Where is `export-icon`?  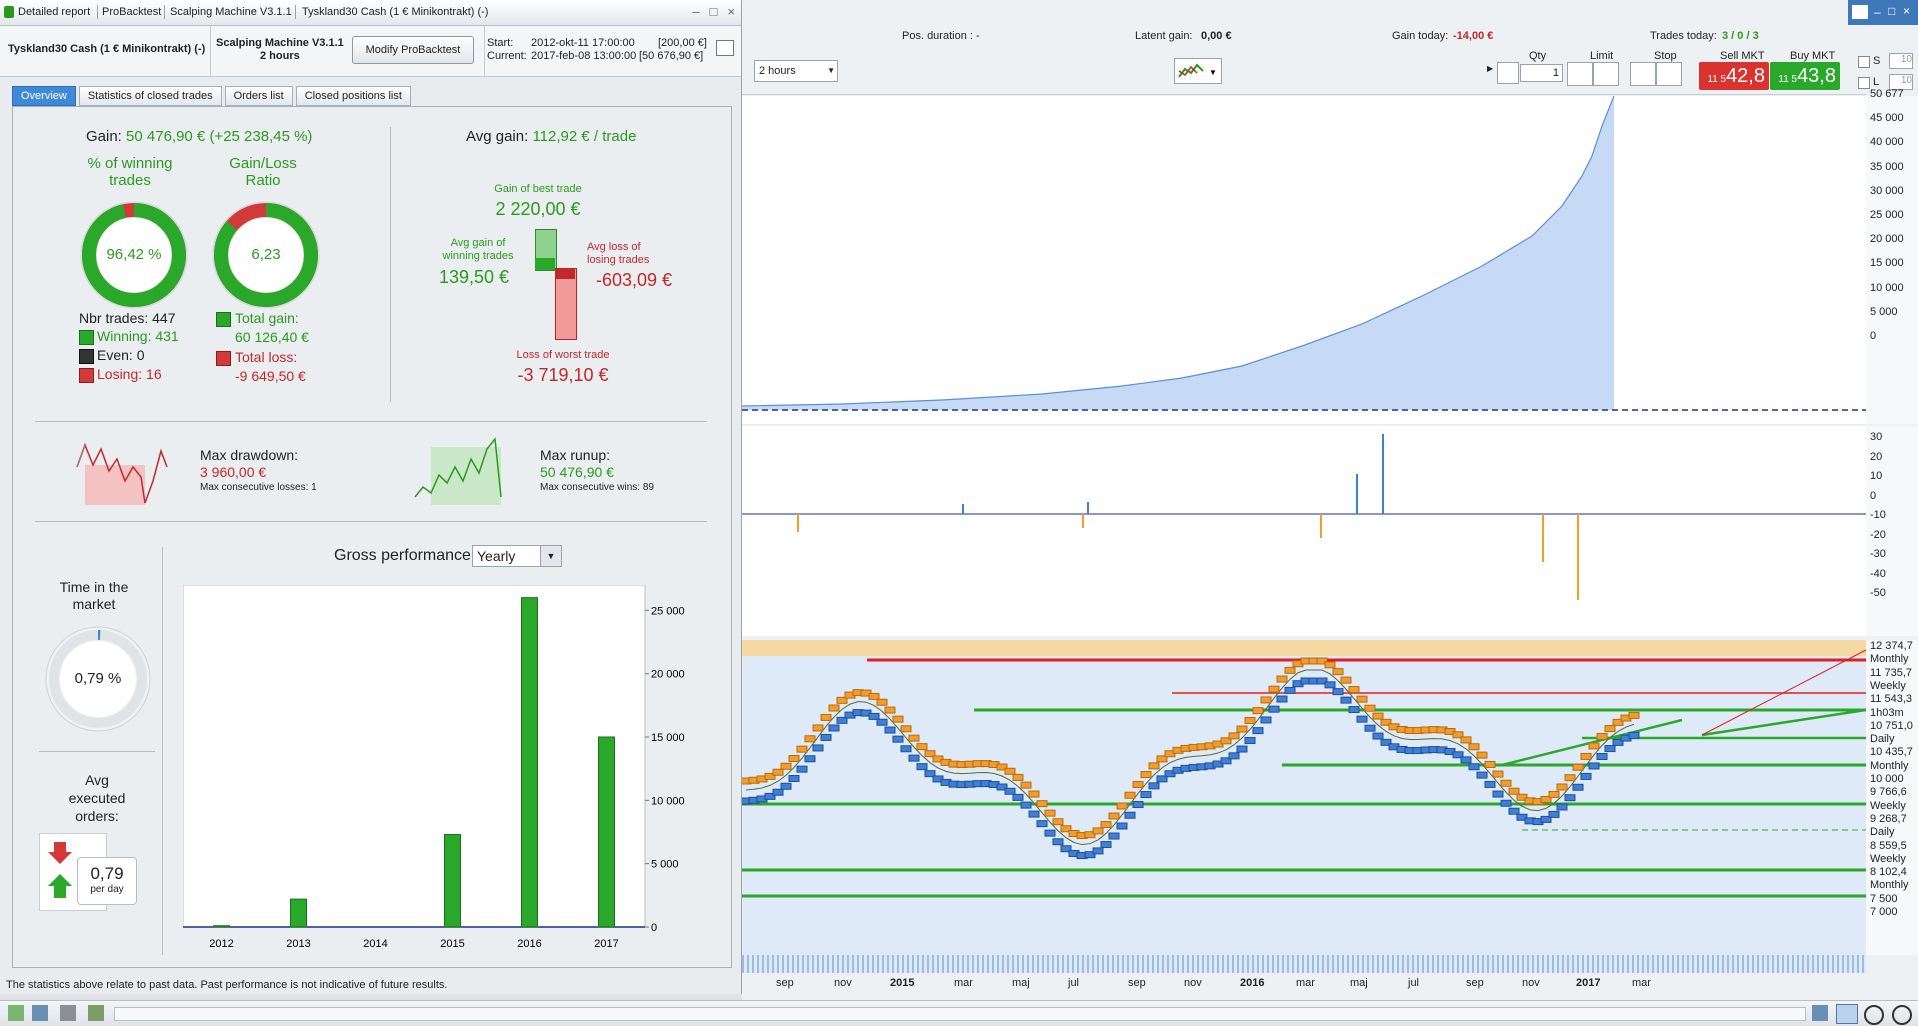
export-icon is located at coordinates (16, 1013).